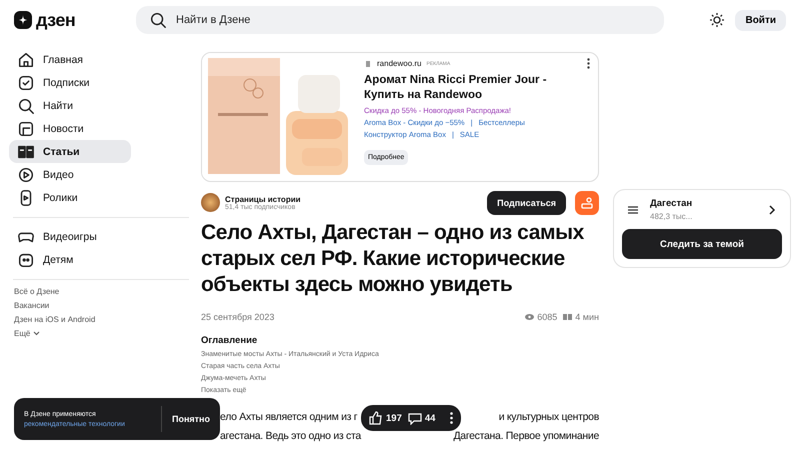 The width and height of the screenshot is (800, 449). Describe the element at coordinates (70, 105) in the screenshot. I see `sidebar-item: Найти` at that location.